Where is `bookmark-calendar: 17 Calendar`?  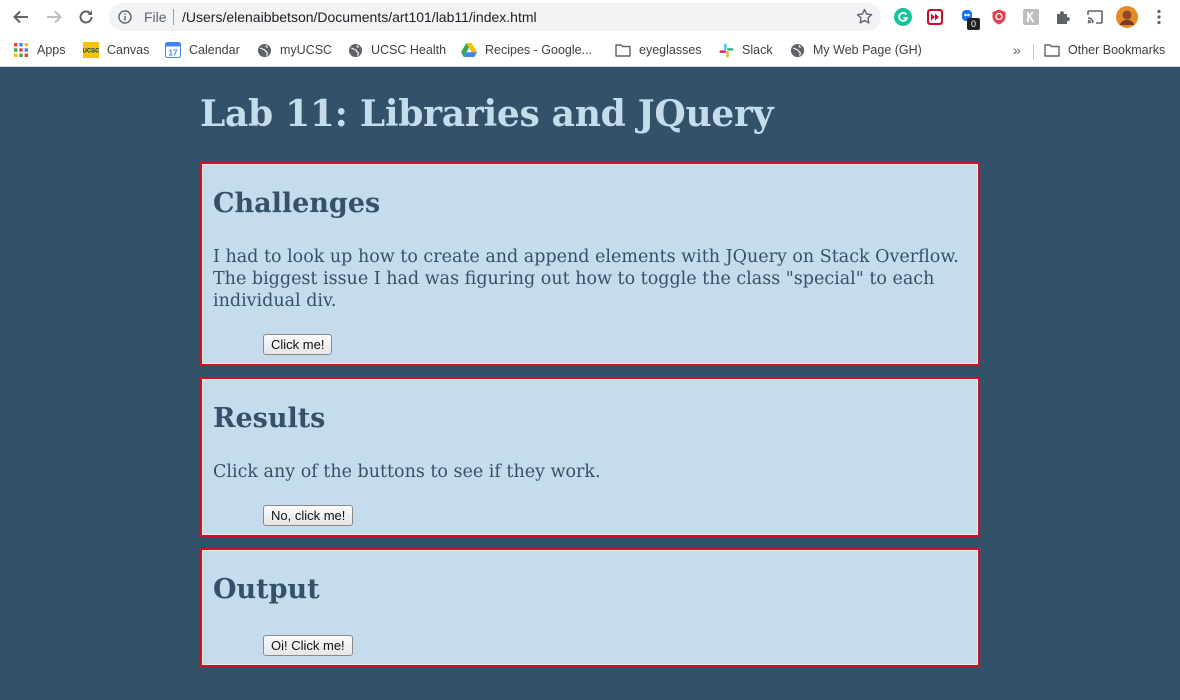
bookmark-calendar: 17 Calendar is located at coordinates (202, 50).